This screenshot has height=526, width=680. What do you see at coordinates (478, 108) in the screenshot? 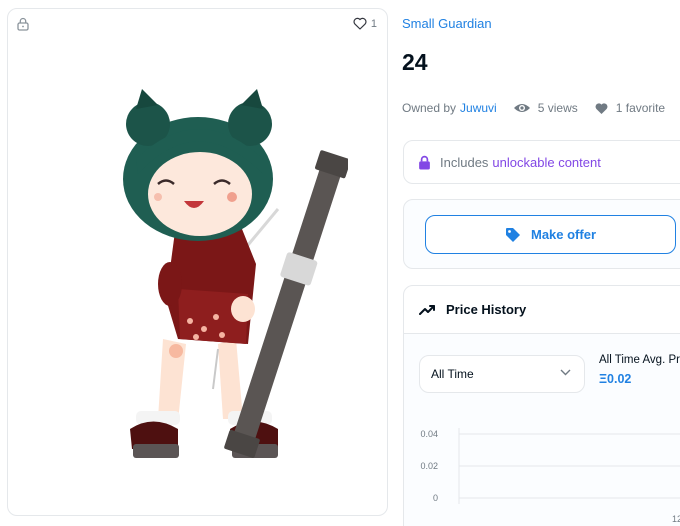
I see `owner-link: Juwuvi` at bounding box center [478, 108].